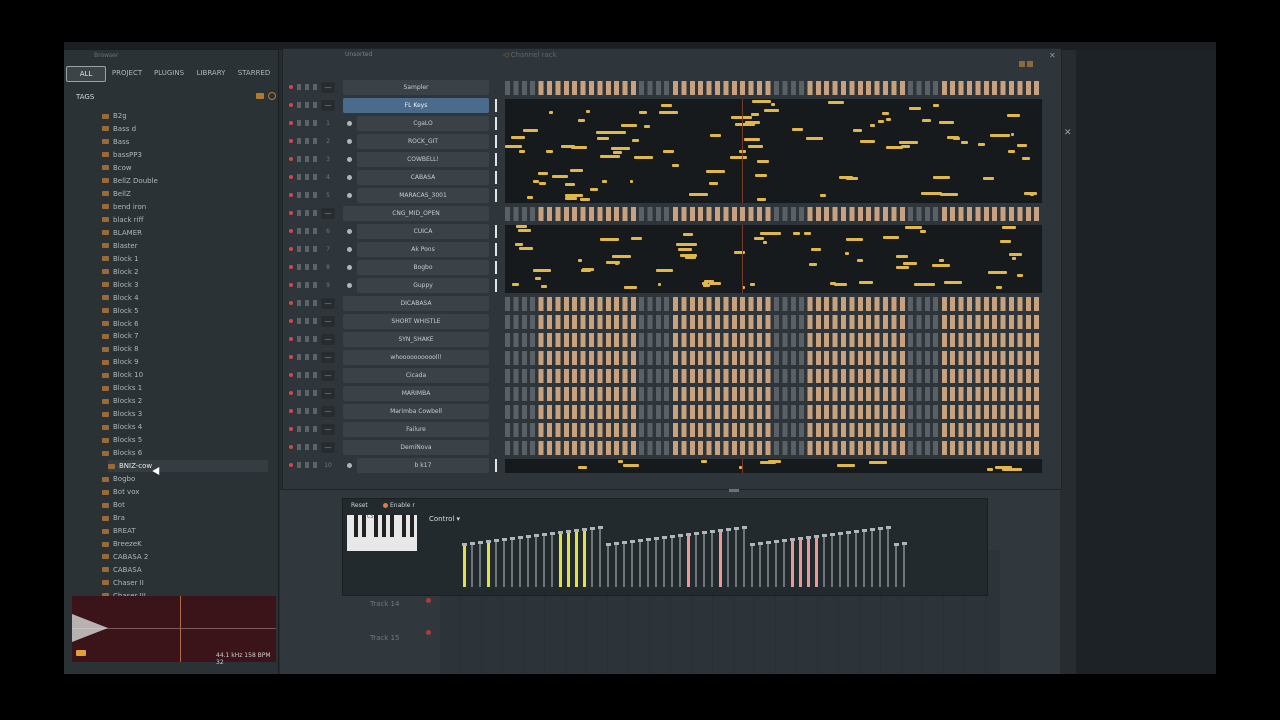 This screenshot has height=720, width=1280. I want to click on channel-name-button: DICABASA, so click(416, 303).